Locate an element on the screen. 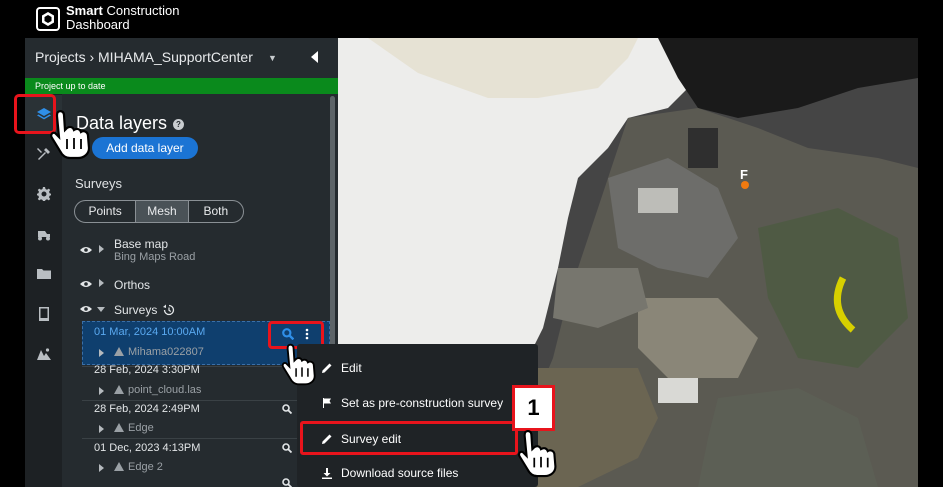 The width and height of the screenshot is (943, 487). project-dropdown-icon: ▼ is located at coordinates (272, 58).